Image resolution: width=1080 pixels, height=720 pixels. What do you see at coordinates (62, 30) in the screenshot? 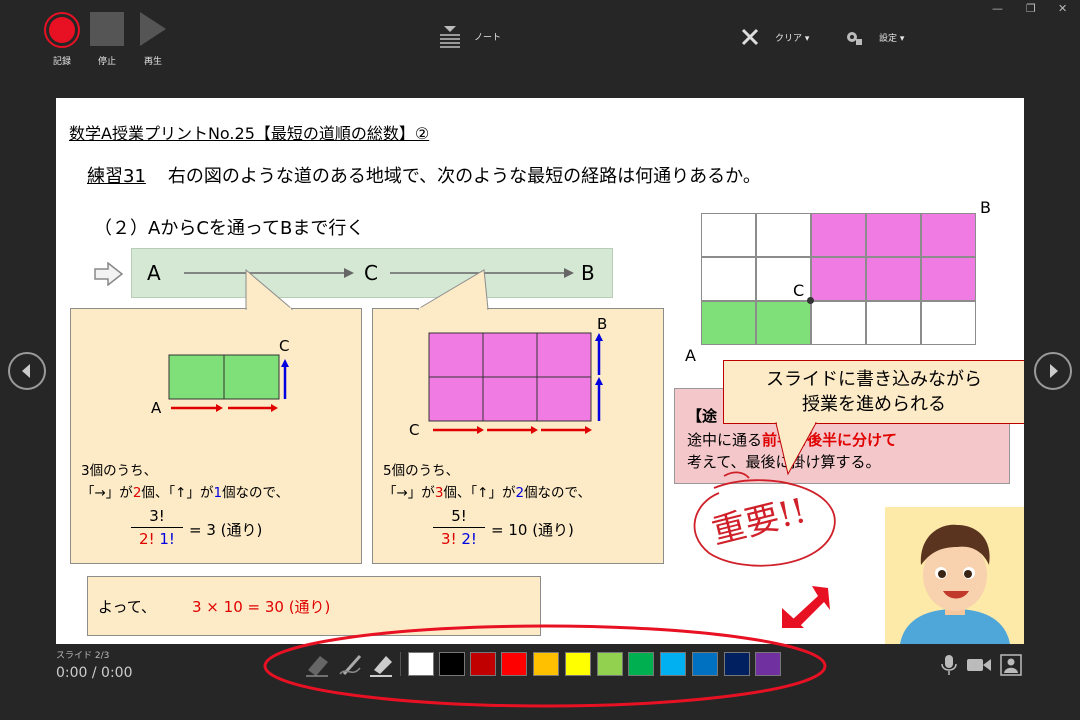
I see `record-icon` at bounding box center [62, 30].